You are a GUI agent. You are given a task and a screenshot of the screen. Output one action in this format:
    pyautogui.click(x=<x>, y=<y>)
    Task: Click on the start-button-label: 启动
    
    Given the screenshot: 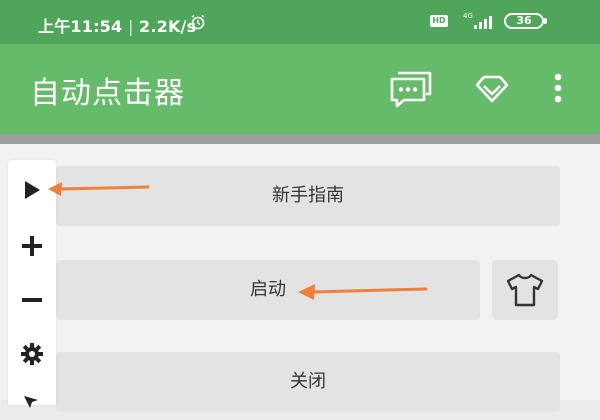 What is the action you would take?
    pyautogui.click(x=268, y=289)
    